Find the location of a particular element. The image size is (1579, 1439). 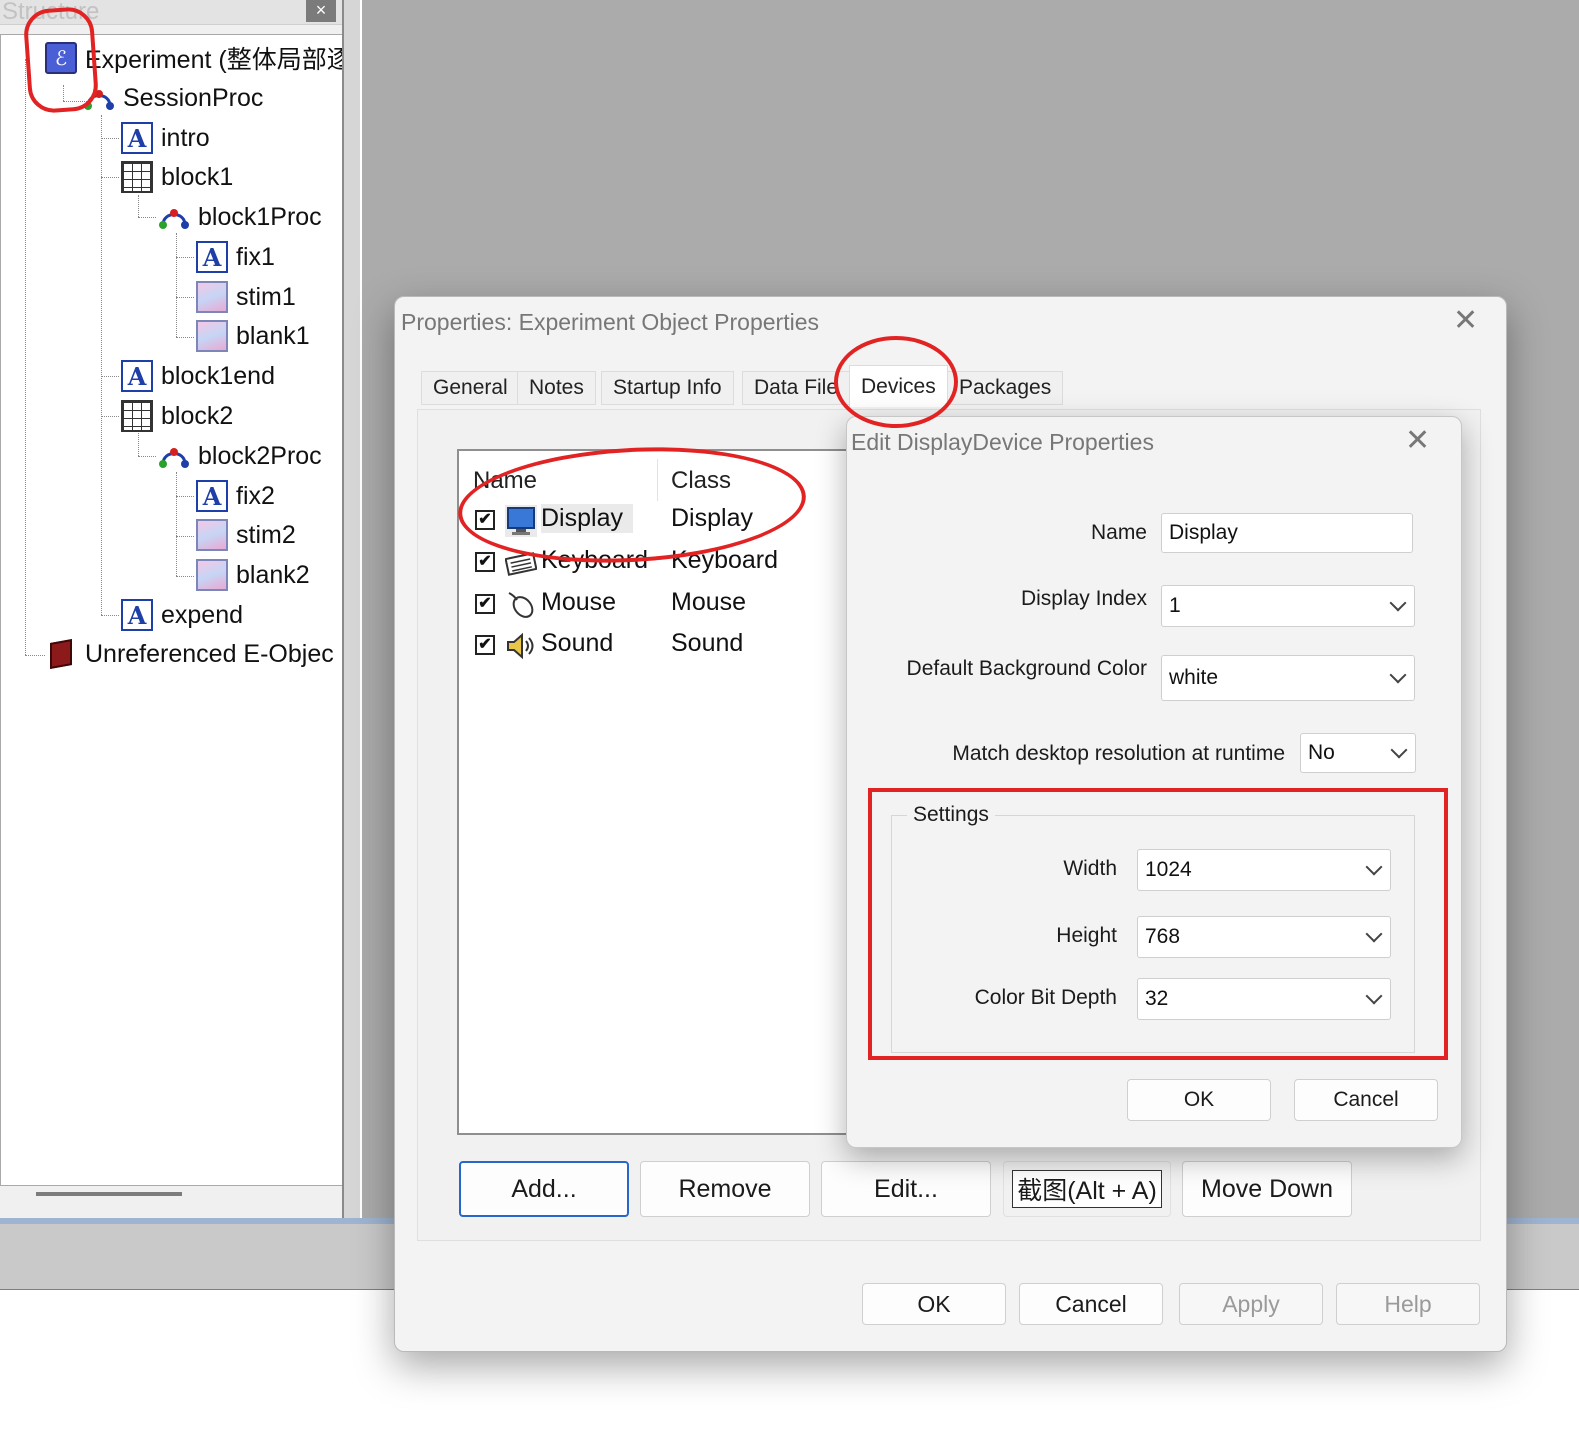

device-row-sound: ✔ Sound Sound is located at coordinates (659, 646).